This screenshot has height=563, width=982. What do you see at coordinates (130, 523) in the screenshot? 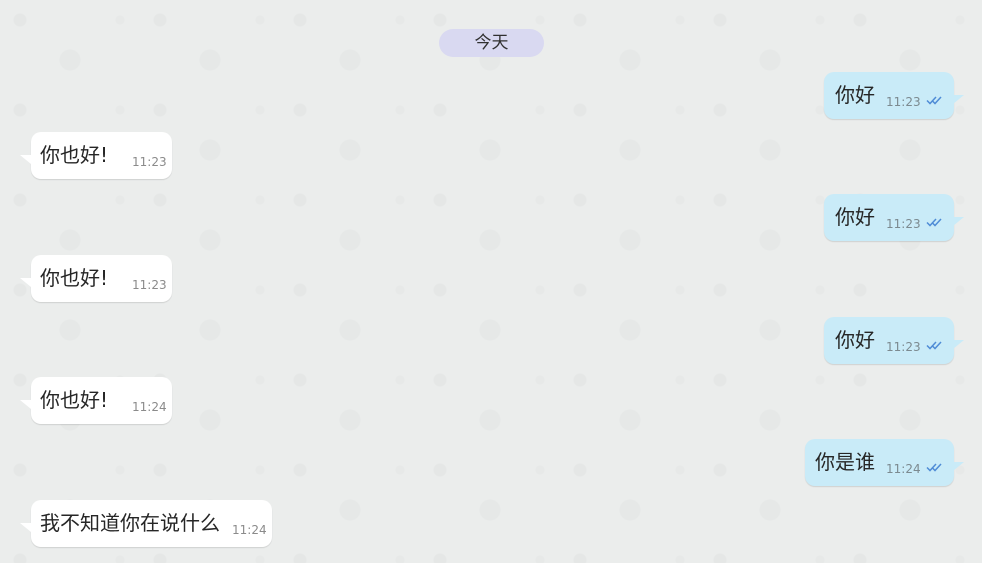
I see `message-text: 我不知道你在说什么` at bounding box center [130, 523].